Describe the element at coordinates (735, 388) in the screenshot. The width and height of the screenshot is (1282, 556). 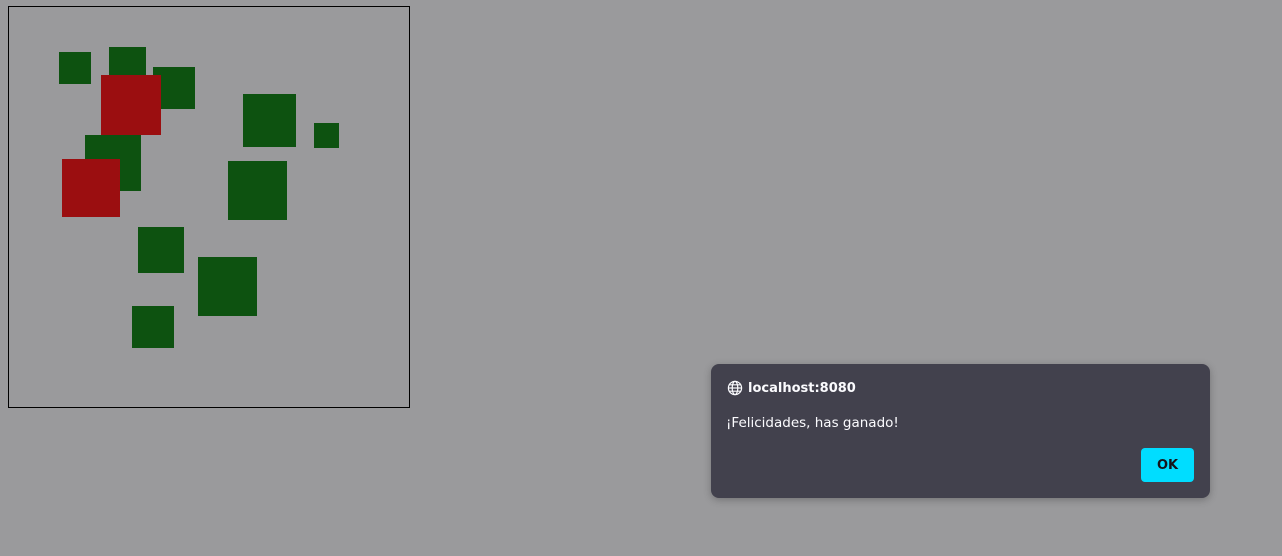
I see `globe-icon` at that location.